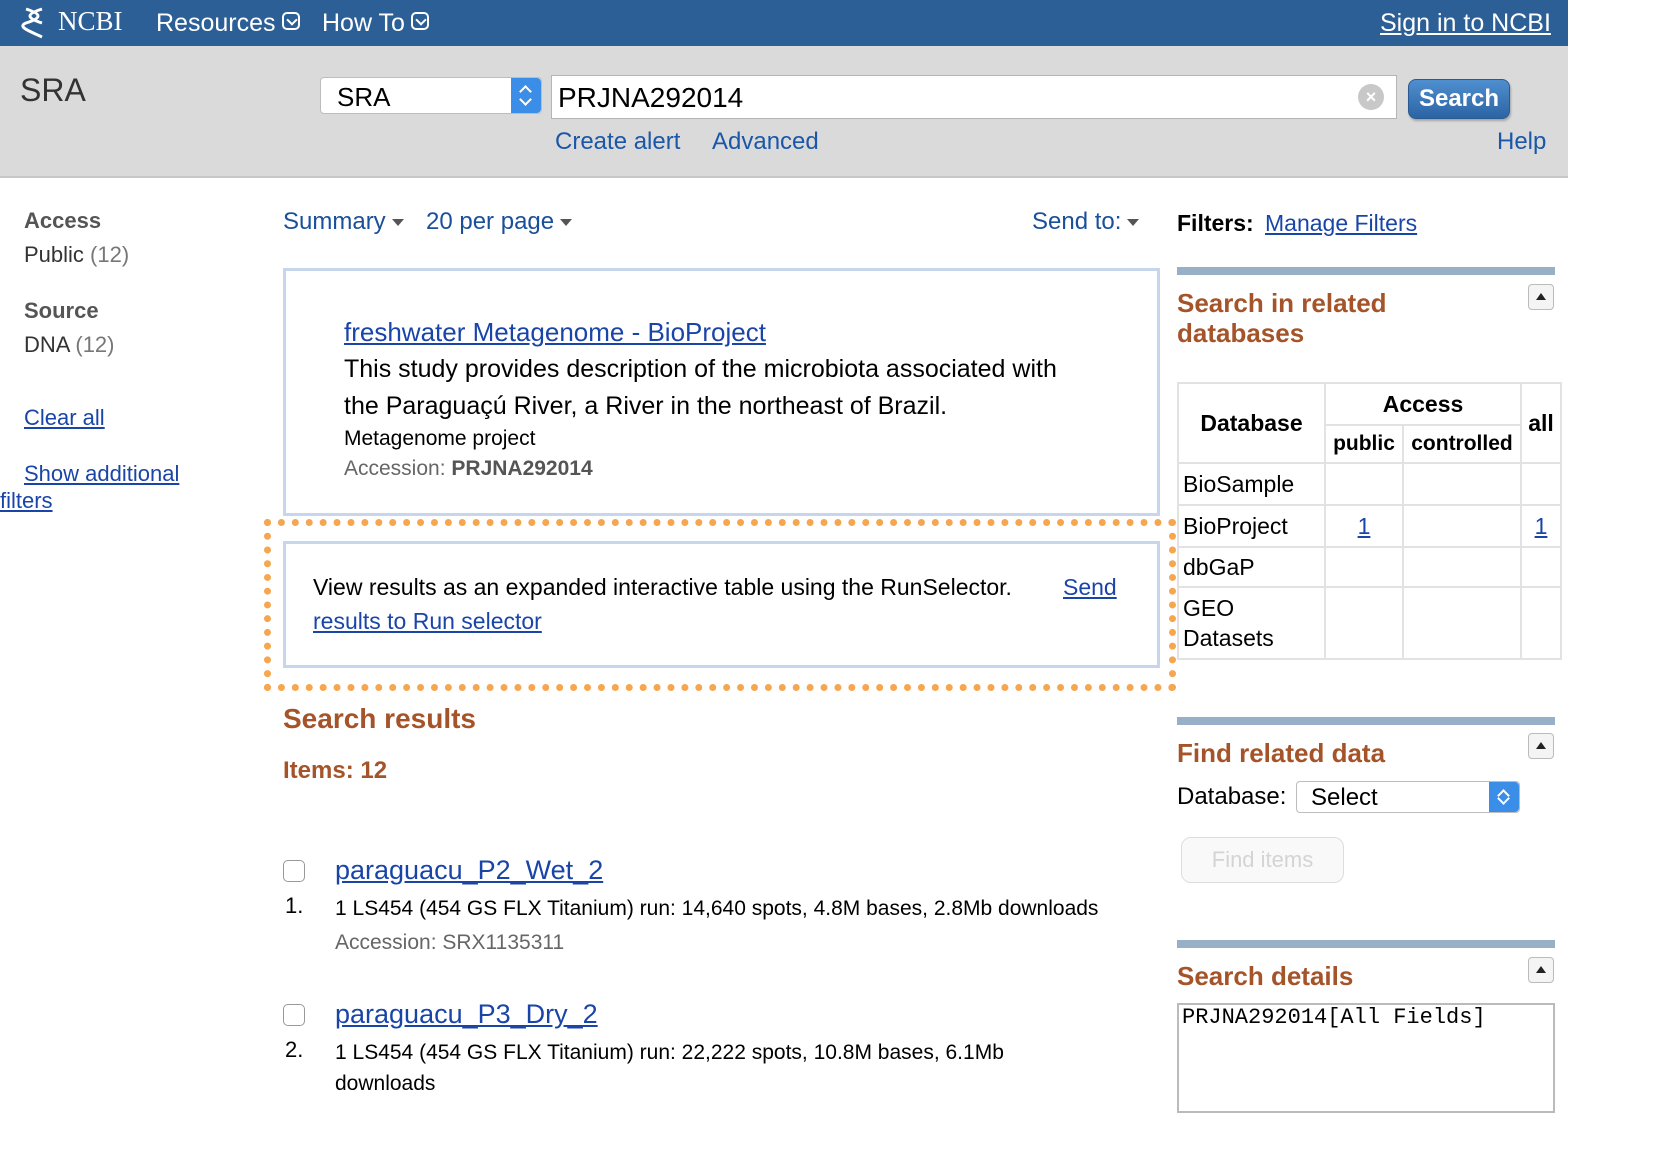  I want to click on database-label: Database:, so click(1232, 796).